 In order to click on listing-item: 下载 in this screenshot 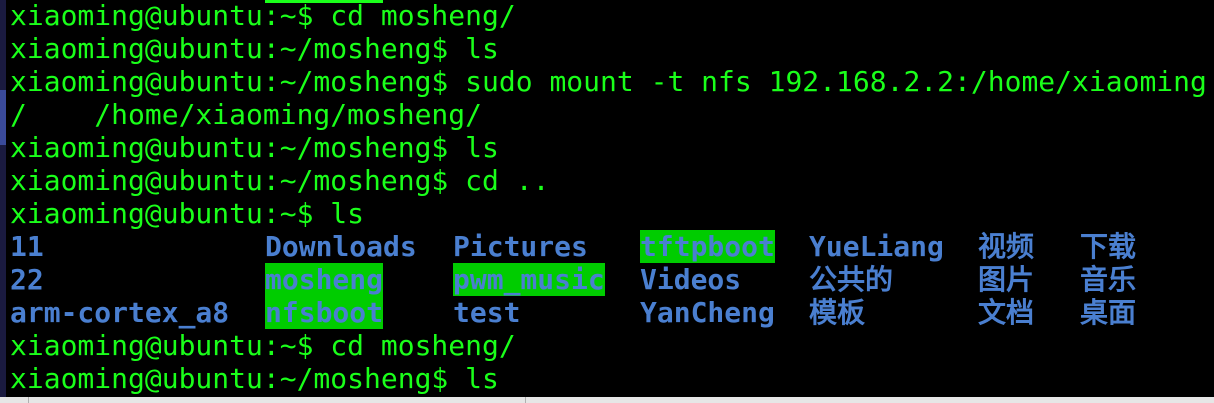, I will do `click(1108, 246)`.